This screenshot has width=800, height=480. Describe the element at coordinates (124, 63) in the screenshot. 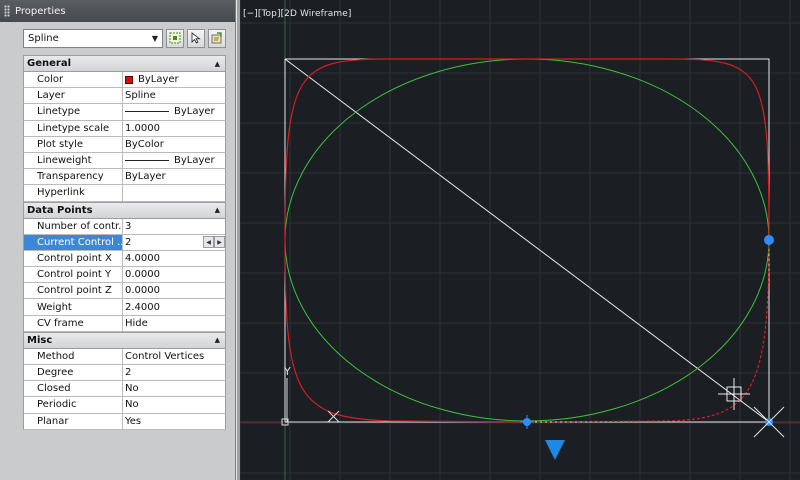

I see `section-header-general: General ▲` at that location.